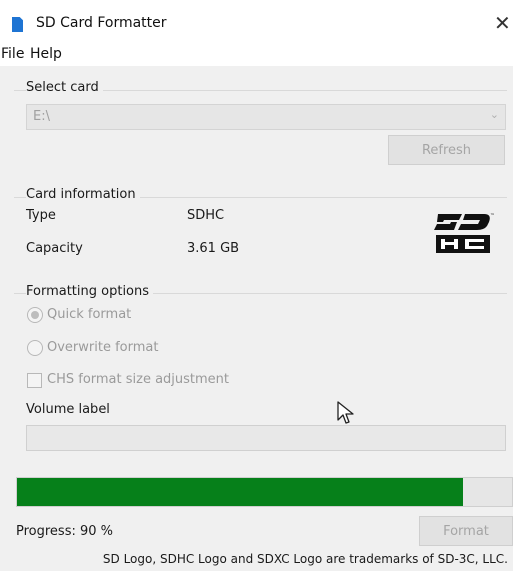 The height and width of the screenshot is (571, 513). What do you see at coordinates (41, 215) in the screenshot?
I see `type-label: Type` at bounding box center [41, 215].